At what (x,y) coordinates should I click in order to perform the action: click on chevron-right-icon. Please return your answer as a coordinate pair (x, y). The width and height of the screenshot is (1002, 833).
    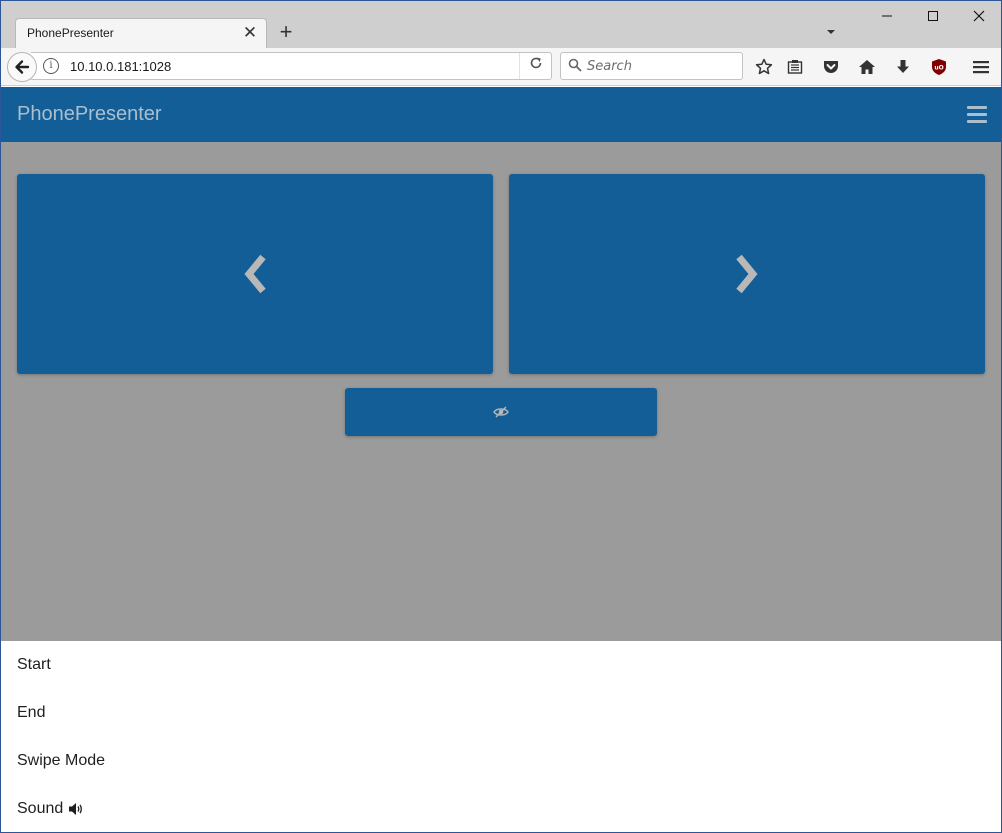
    Looking at the image, I should click on (747, 274).